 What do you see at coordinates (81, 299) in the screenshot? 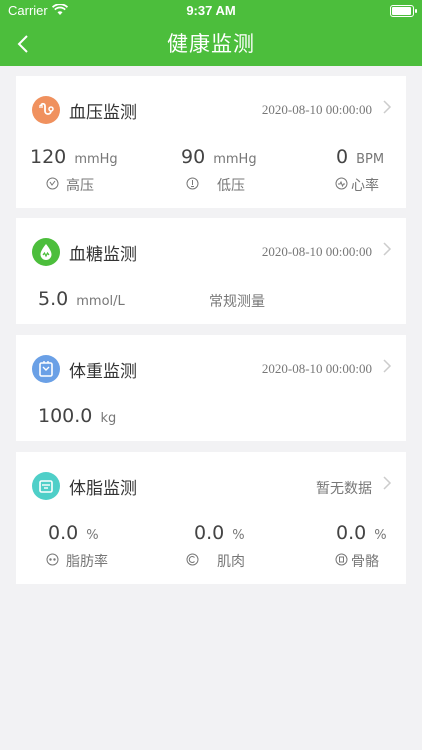
I see `blood-sugar-value: 5.0 mmol/L` at bounding box center [81, 299].